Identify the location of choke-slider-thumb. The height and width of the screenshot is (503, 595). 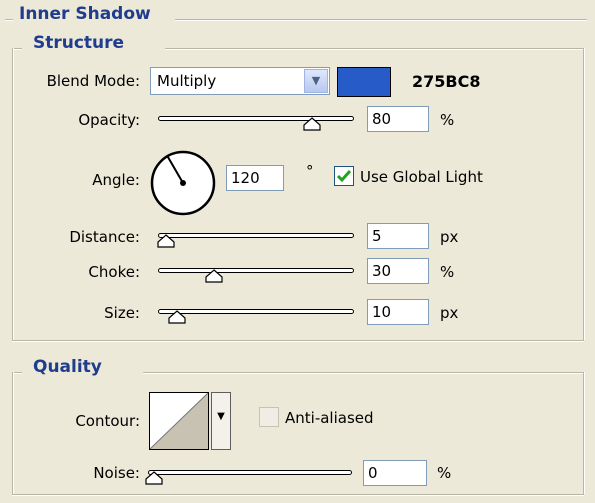
(214, 276).